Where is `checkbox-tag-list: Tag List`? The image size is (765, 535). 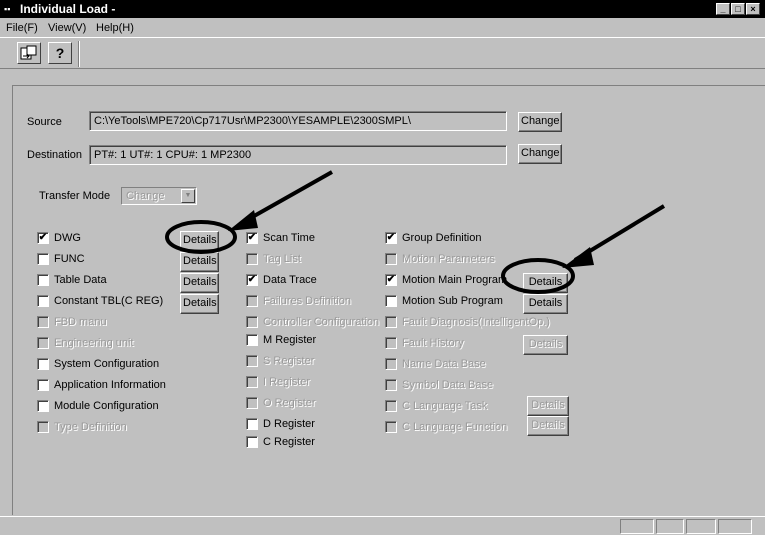 checkbox-tag-list: Tag List is located at coordinates (301, 259).